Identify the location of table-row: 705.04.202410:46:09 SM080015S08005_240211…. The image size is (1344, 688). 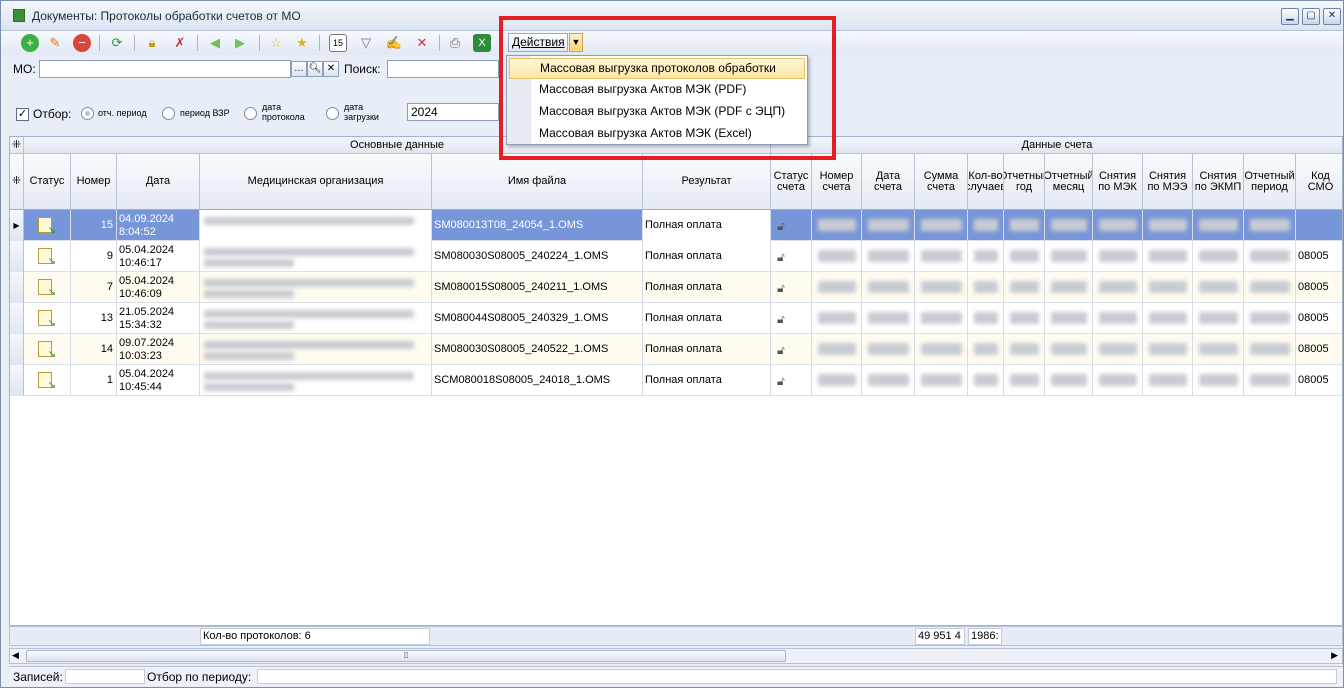
(676, 287).